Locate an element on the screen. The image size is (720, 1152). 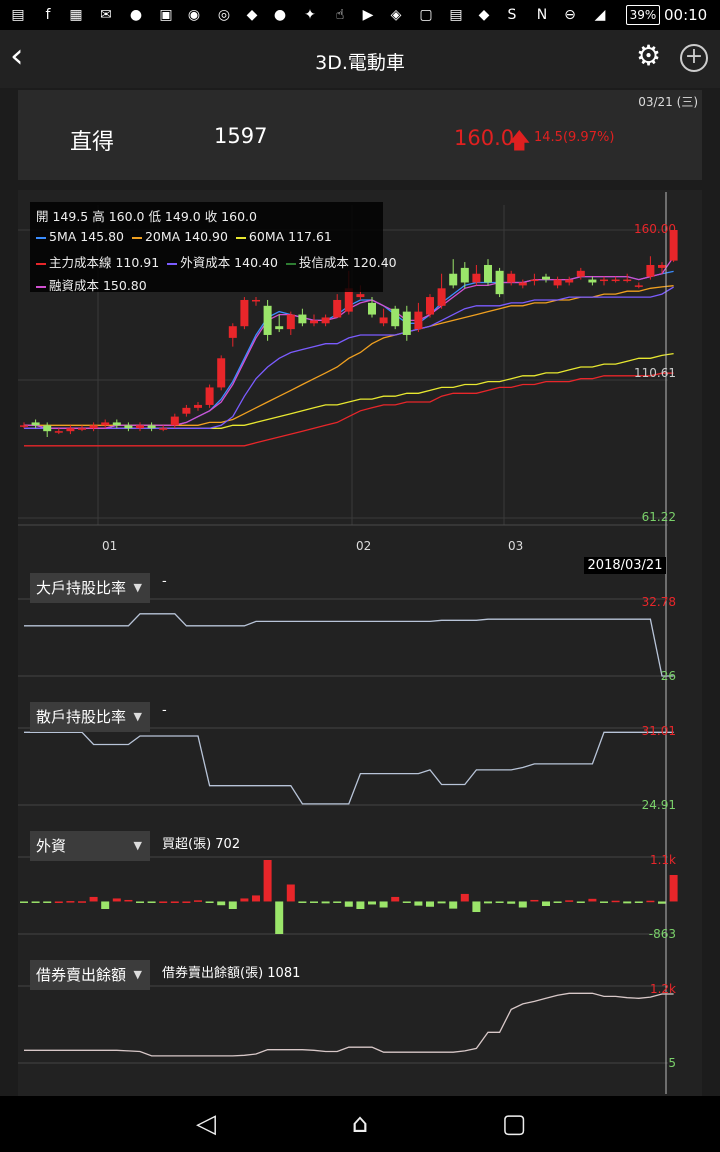
indicator-select-foreign: 外資 ▼ is located at coordinates (90, 846).